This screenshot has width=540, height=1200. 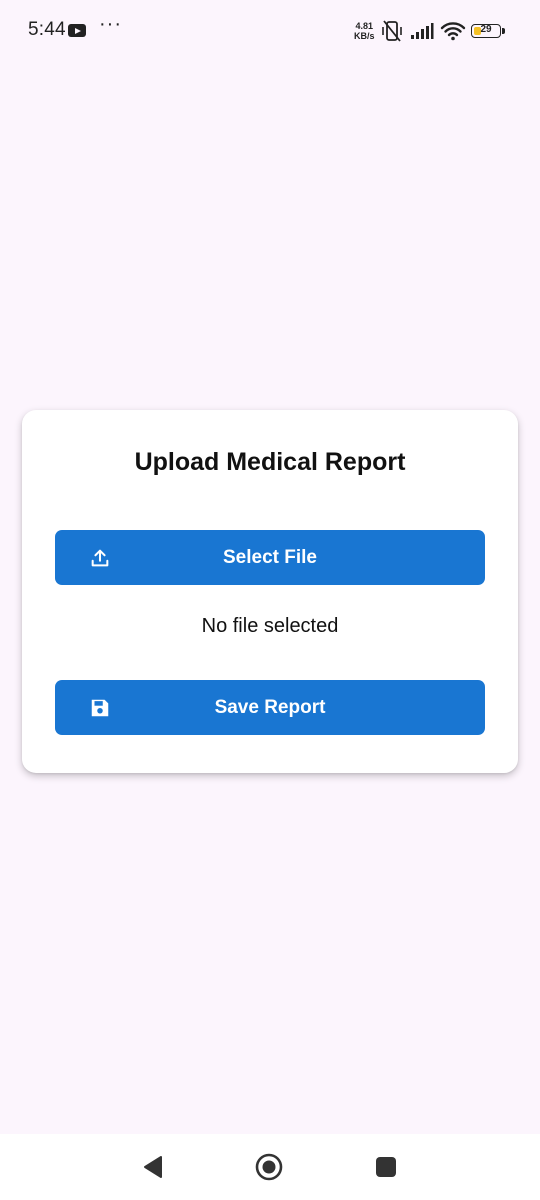 I want to click on recents-button, so click(x=386, y=1167).